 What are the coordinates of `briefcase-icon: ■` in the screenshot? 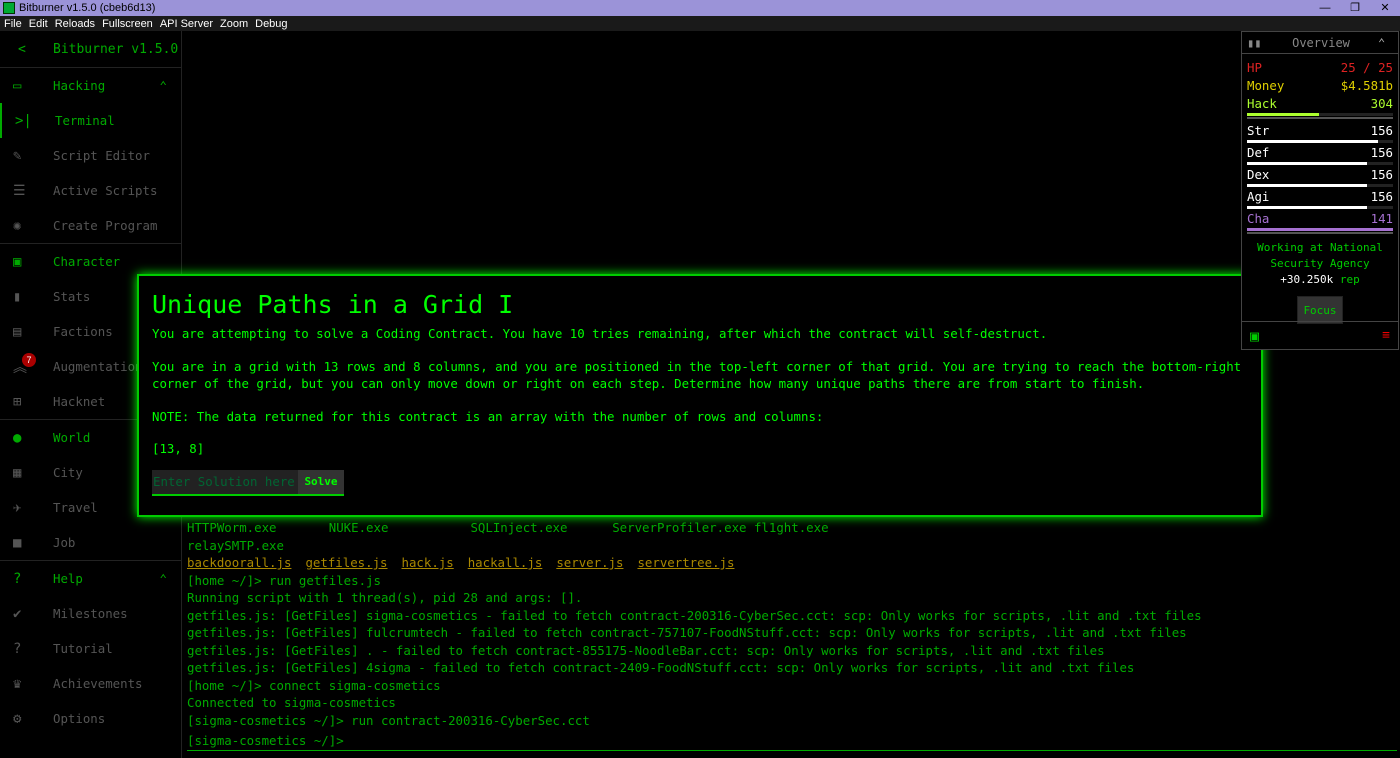 It's located at (17, 542).